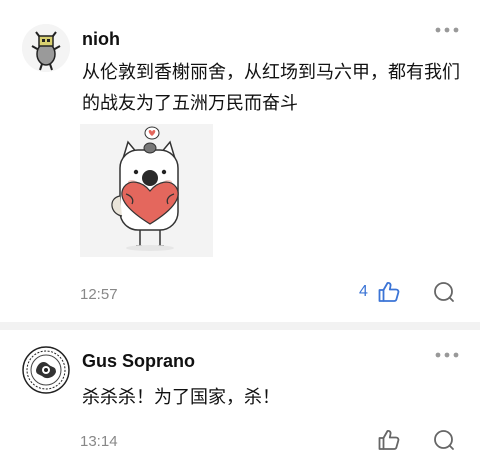 The image size is (480, 473). What do you see at coordinates (101, 39) in the screenshot?
I see `username: nioh` at bounding box center [101, 39].